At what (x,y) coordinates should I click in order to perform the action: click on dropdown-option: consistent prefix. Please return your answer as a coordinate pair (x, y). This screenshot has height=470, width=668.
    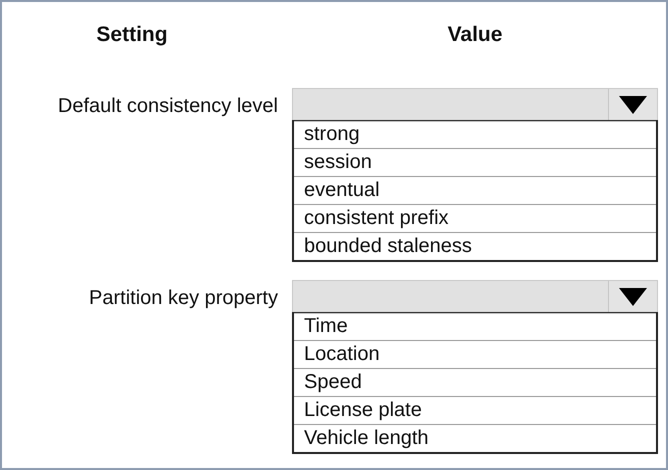
    Looking at the image, I should click on (475, 218).